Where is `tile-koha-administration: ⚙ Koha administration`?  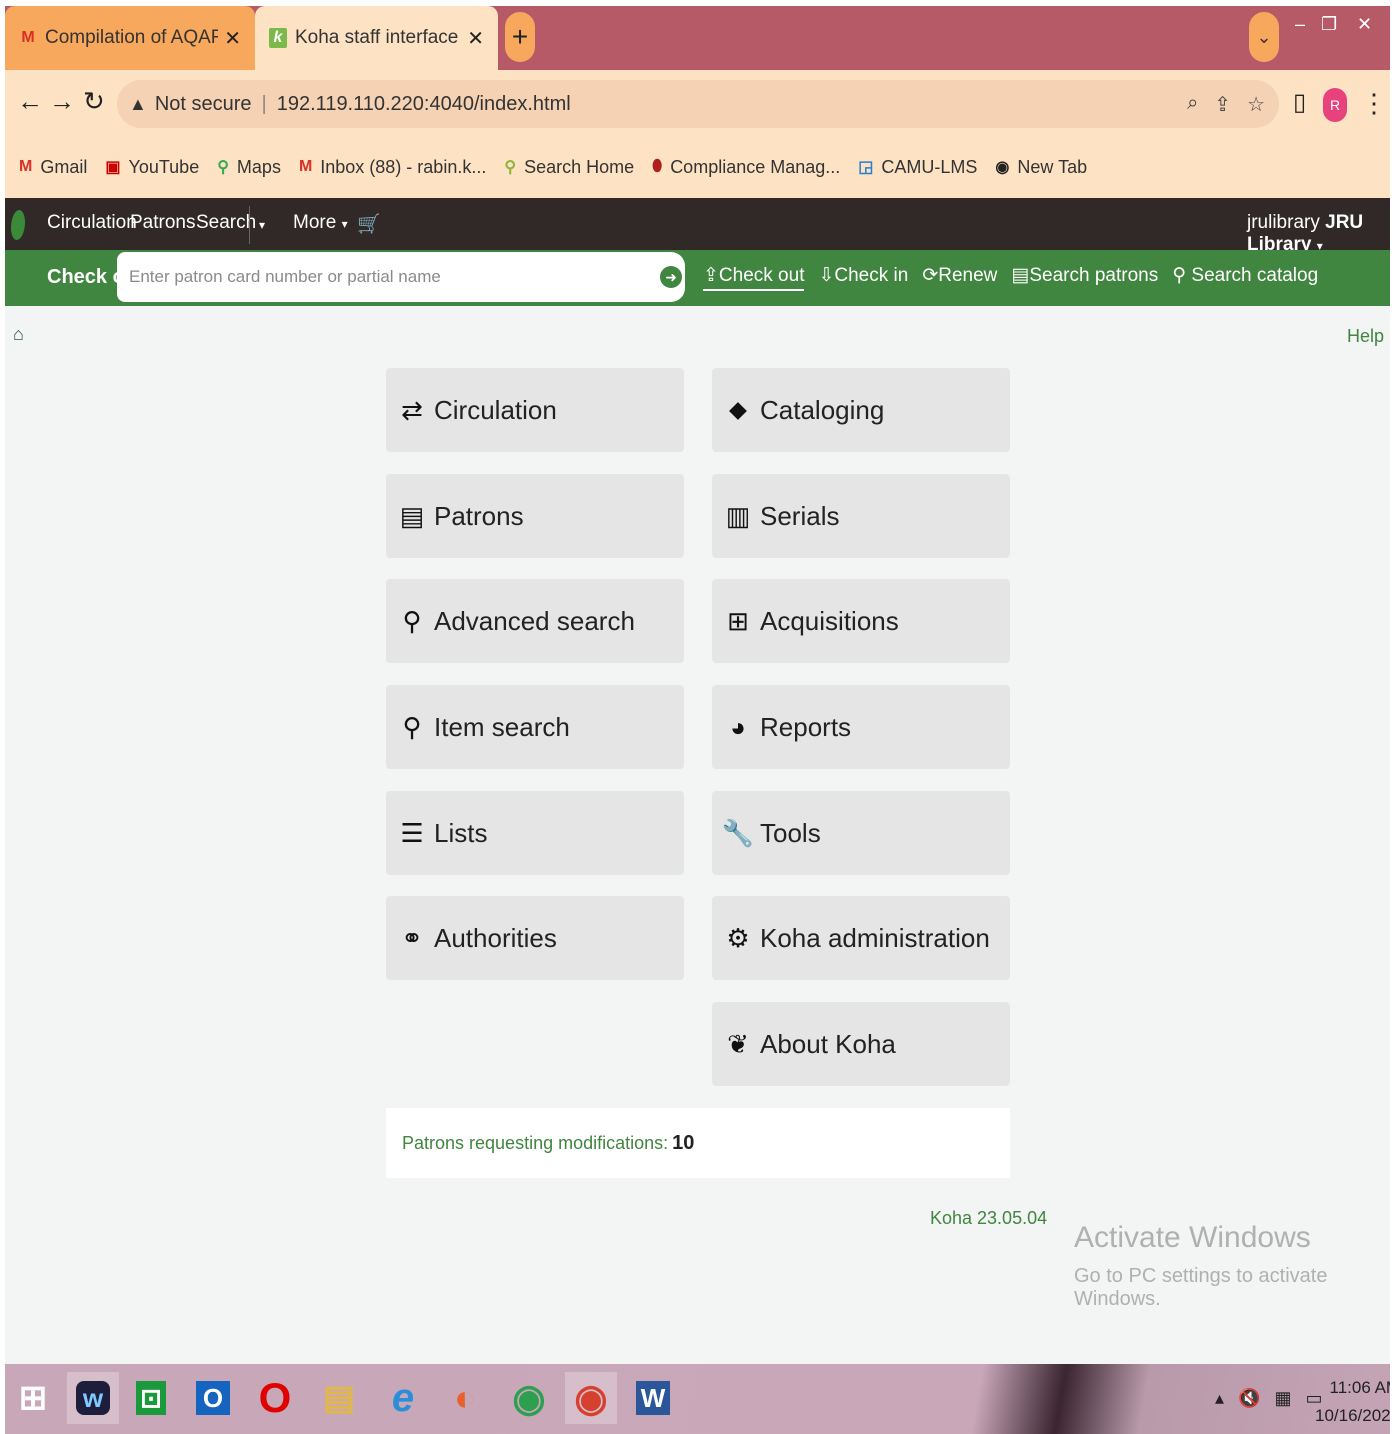 tile-koha-administration: ⚙ Koha administration is located at coordinates (861, 938).